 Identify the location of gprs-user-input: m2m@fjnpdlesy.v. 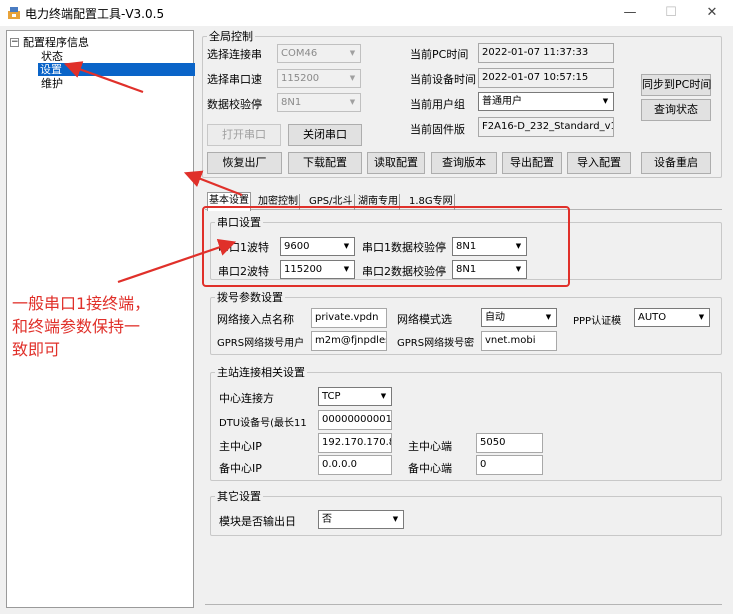
(349, 341).